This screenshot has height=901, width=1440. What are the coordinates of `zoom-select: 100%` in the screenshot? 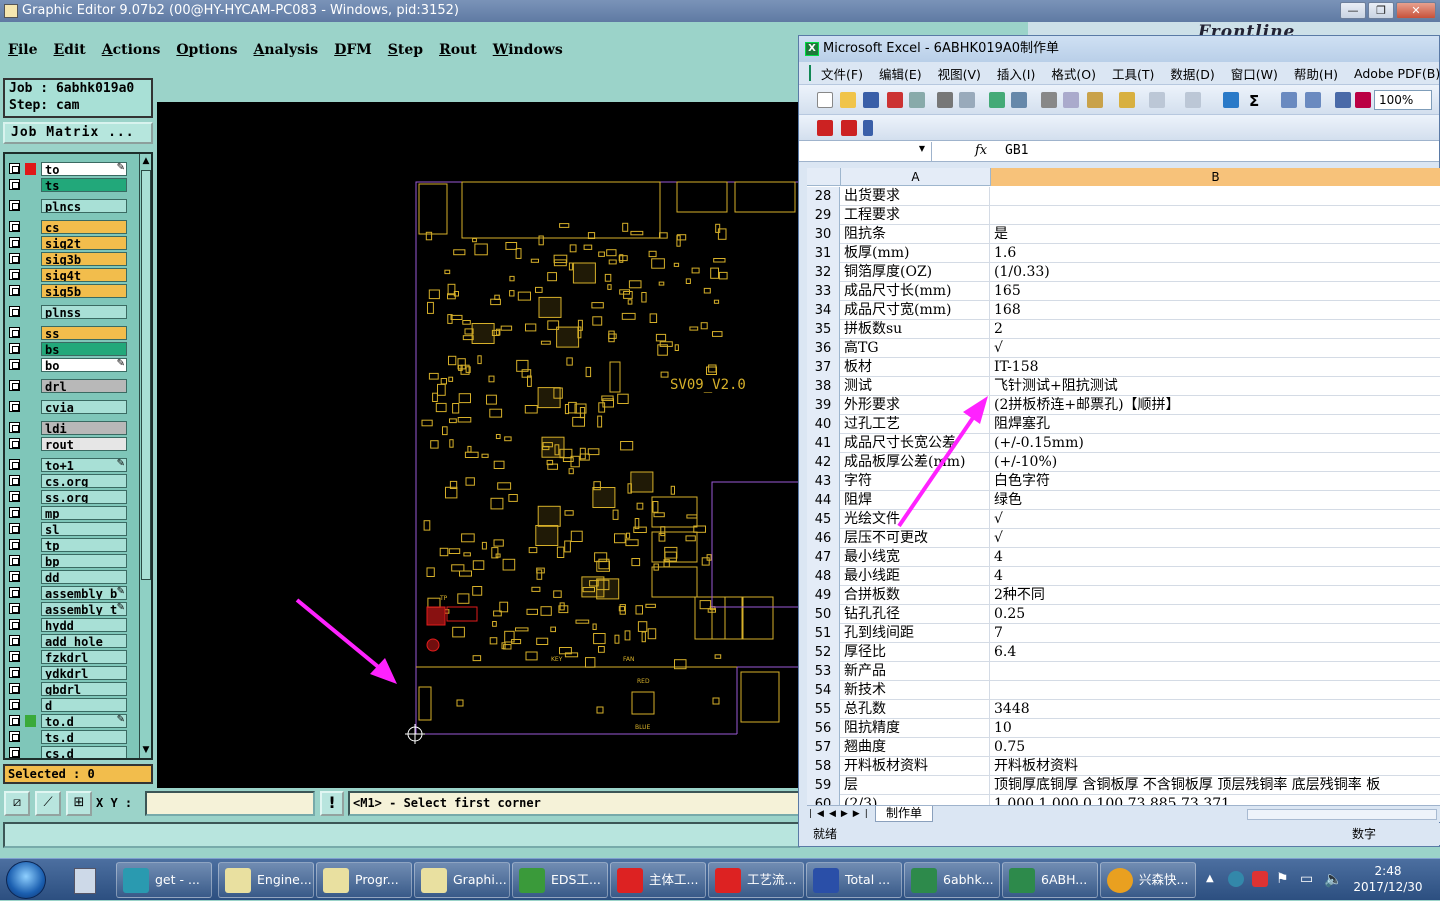 It's located at (1403, 100).